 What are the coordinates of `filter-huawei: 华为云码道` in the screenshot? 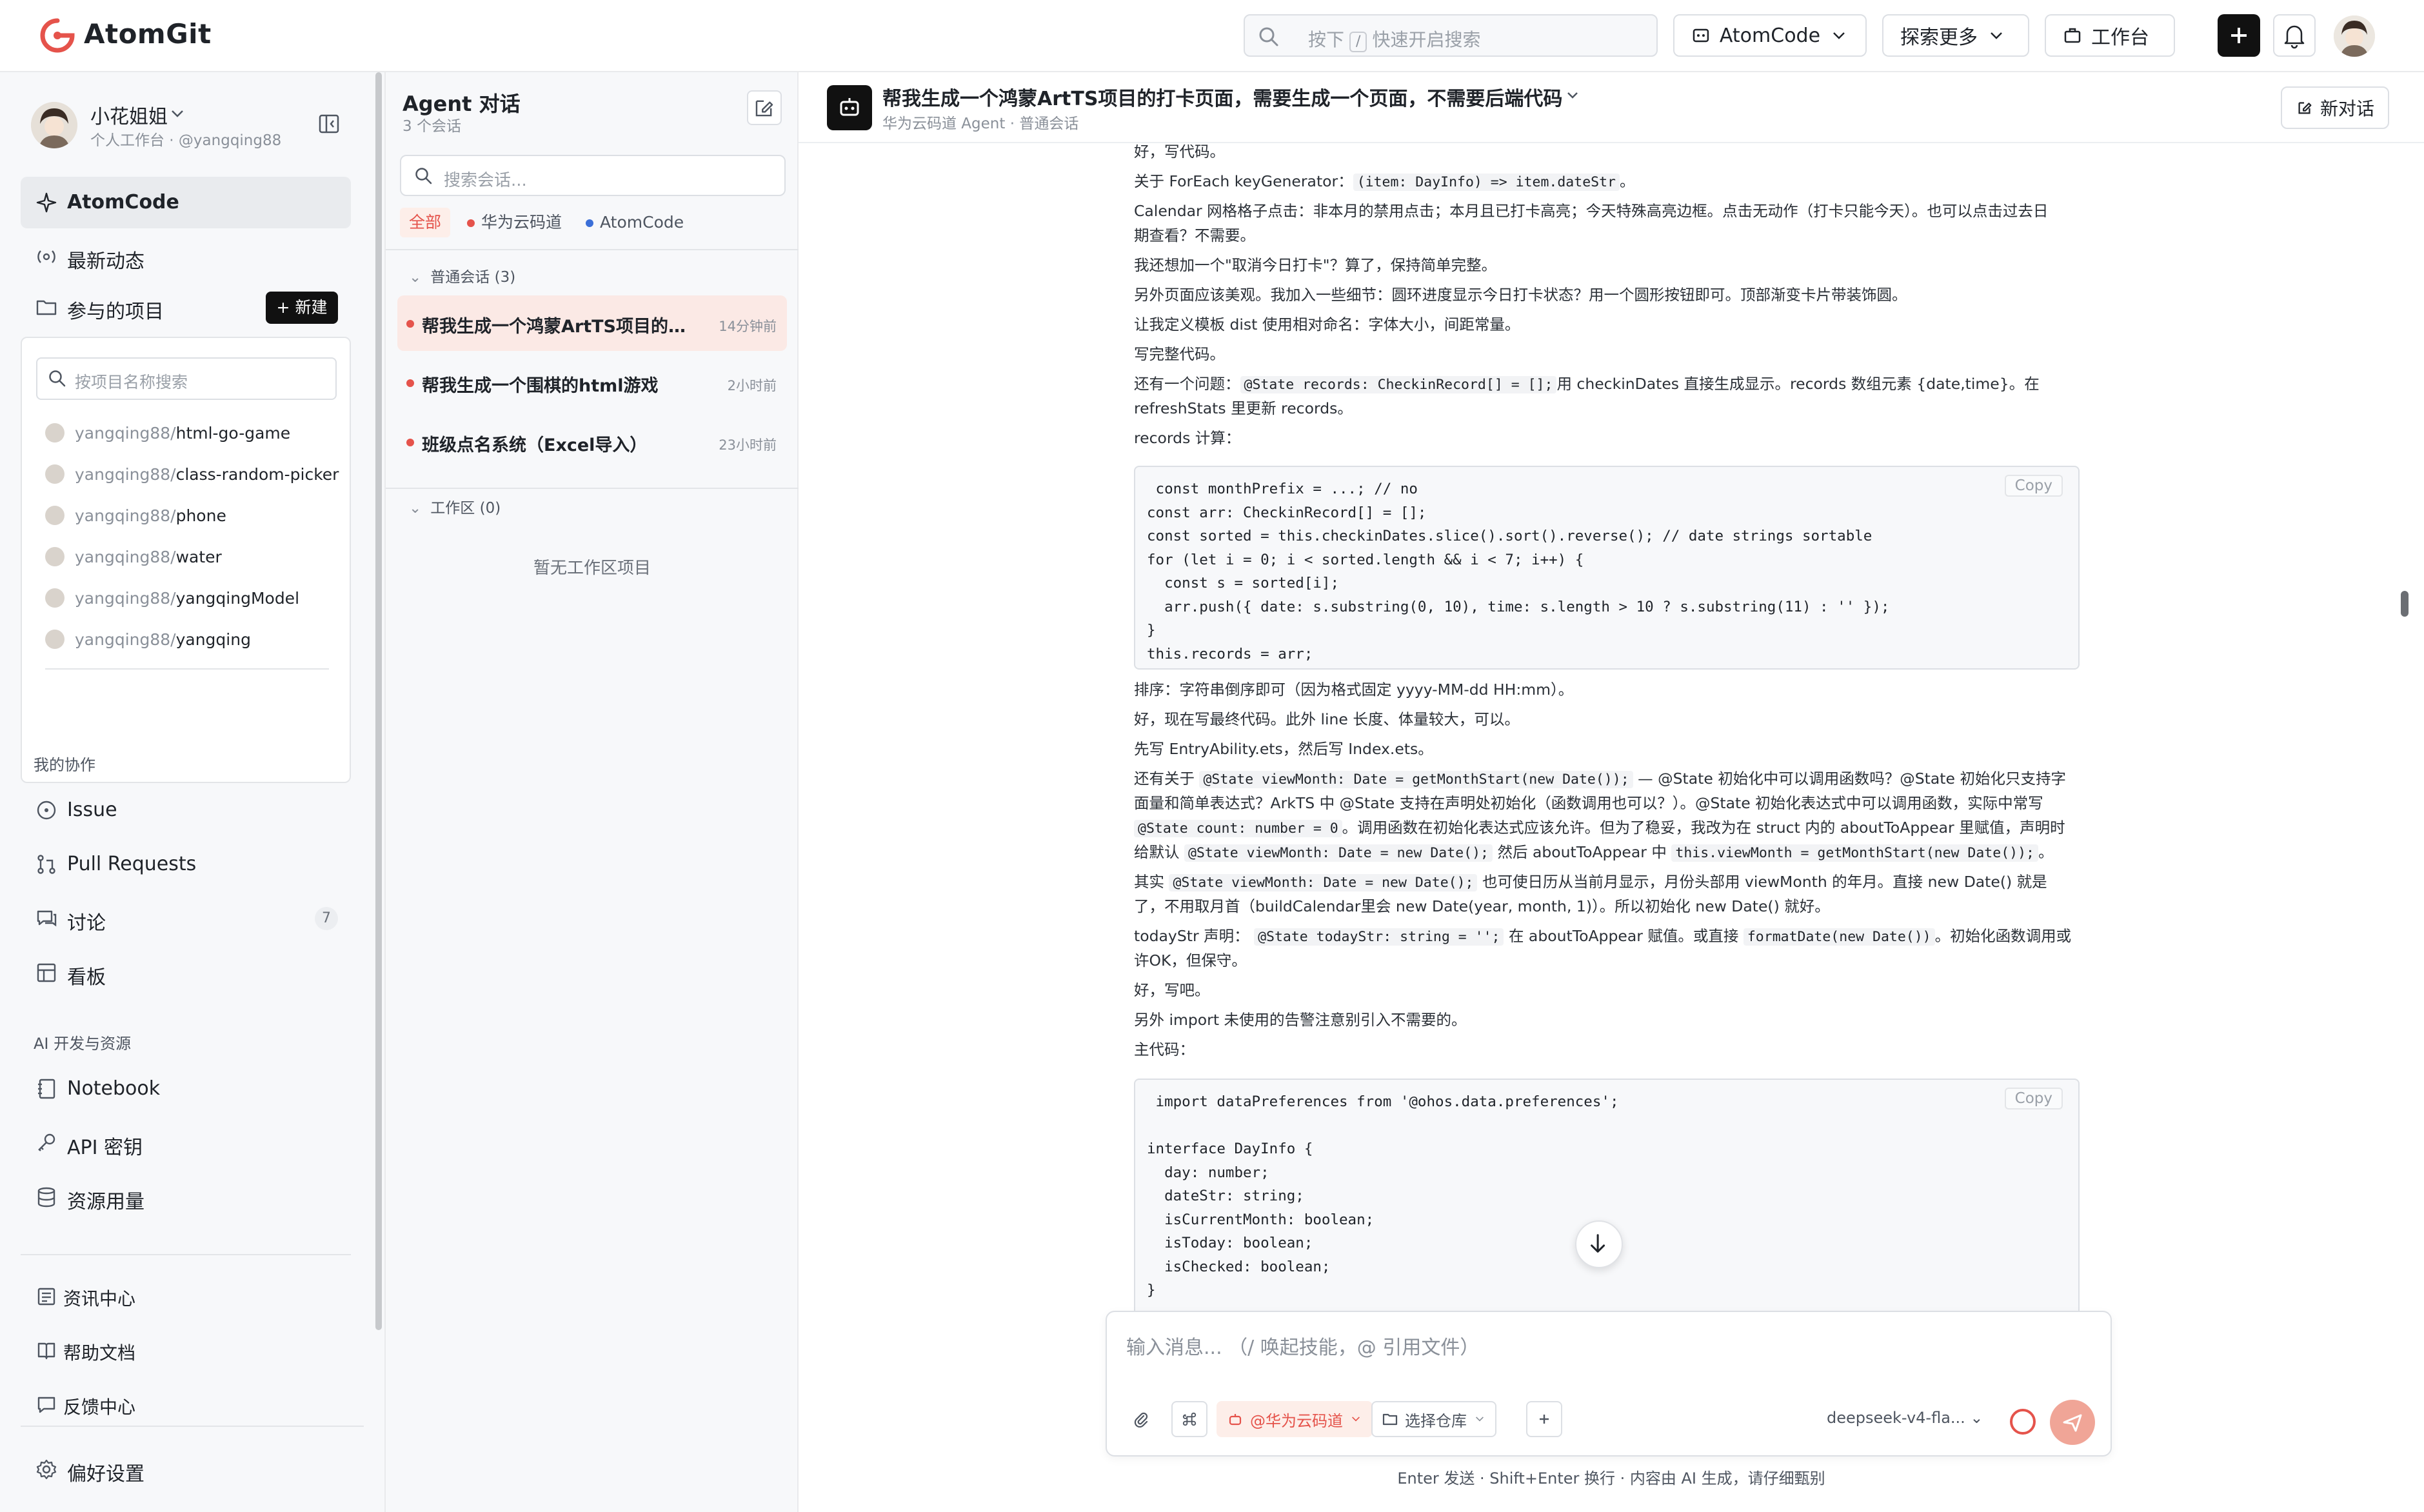 It's located at (514, 222).